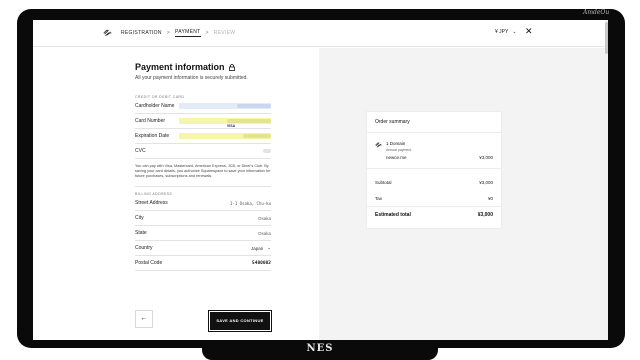 The width and height of the screenshot is (640, 360). I want to click on breadcrumb: REGISTRATION > PAYMENT > REVIEW, so click(178, 33).